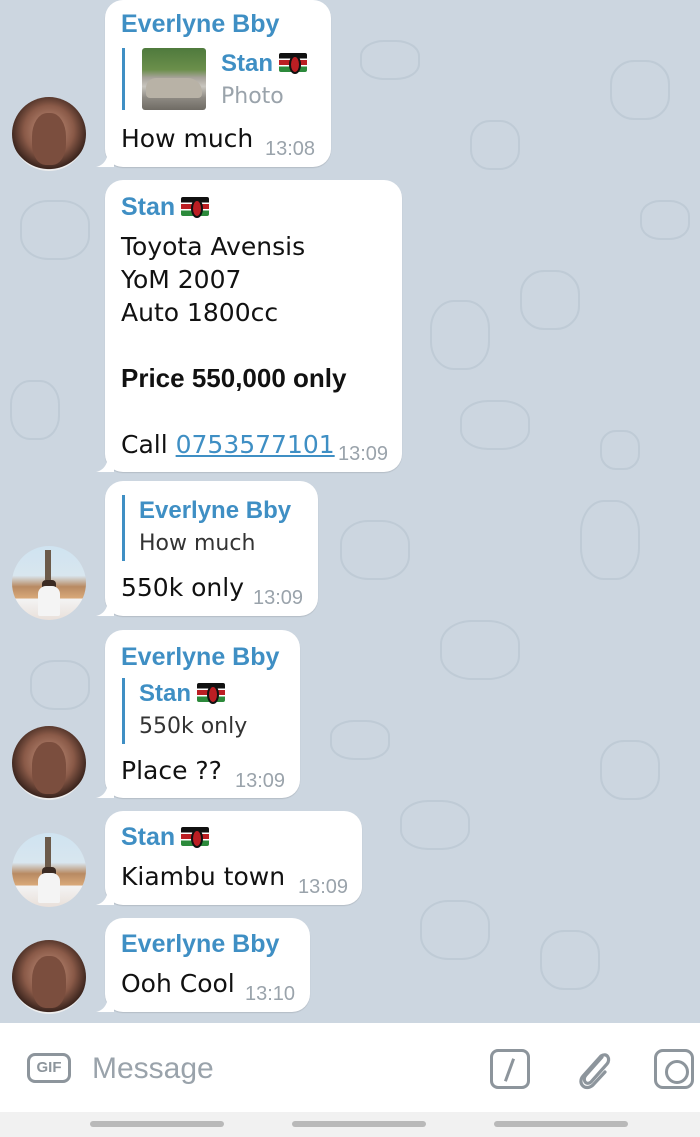  Describe the element at coordinates (178, 983) in the screenshot. I see `message-text: Ooh Cool` at that location.